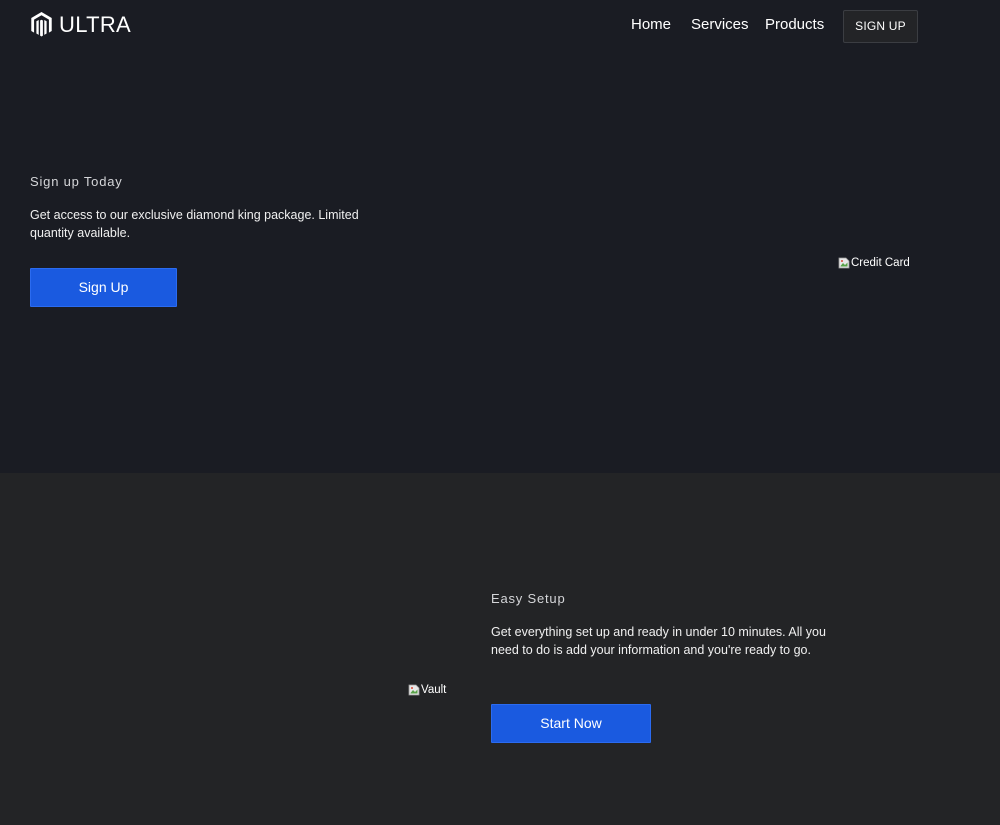  What do you see at coordinates (76, 181) in the screenshot?
I see `hero-title: Sign up Today` at bounding box center [76, 181].